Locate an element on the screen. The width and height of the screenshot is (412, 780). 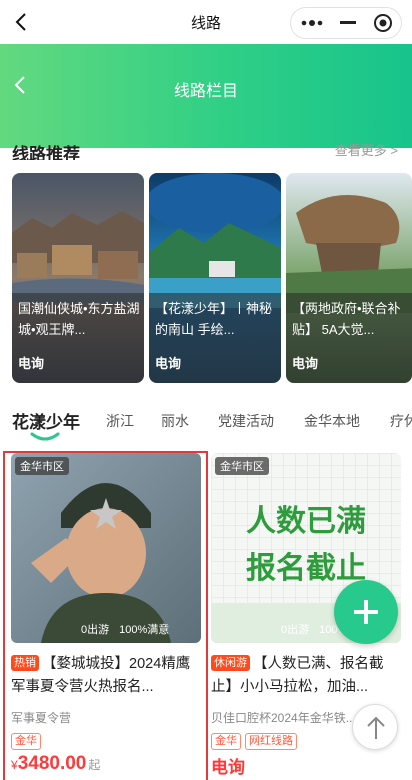
view-more-link: 查看更多 > is located at coordinates (366, 149).